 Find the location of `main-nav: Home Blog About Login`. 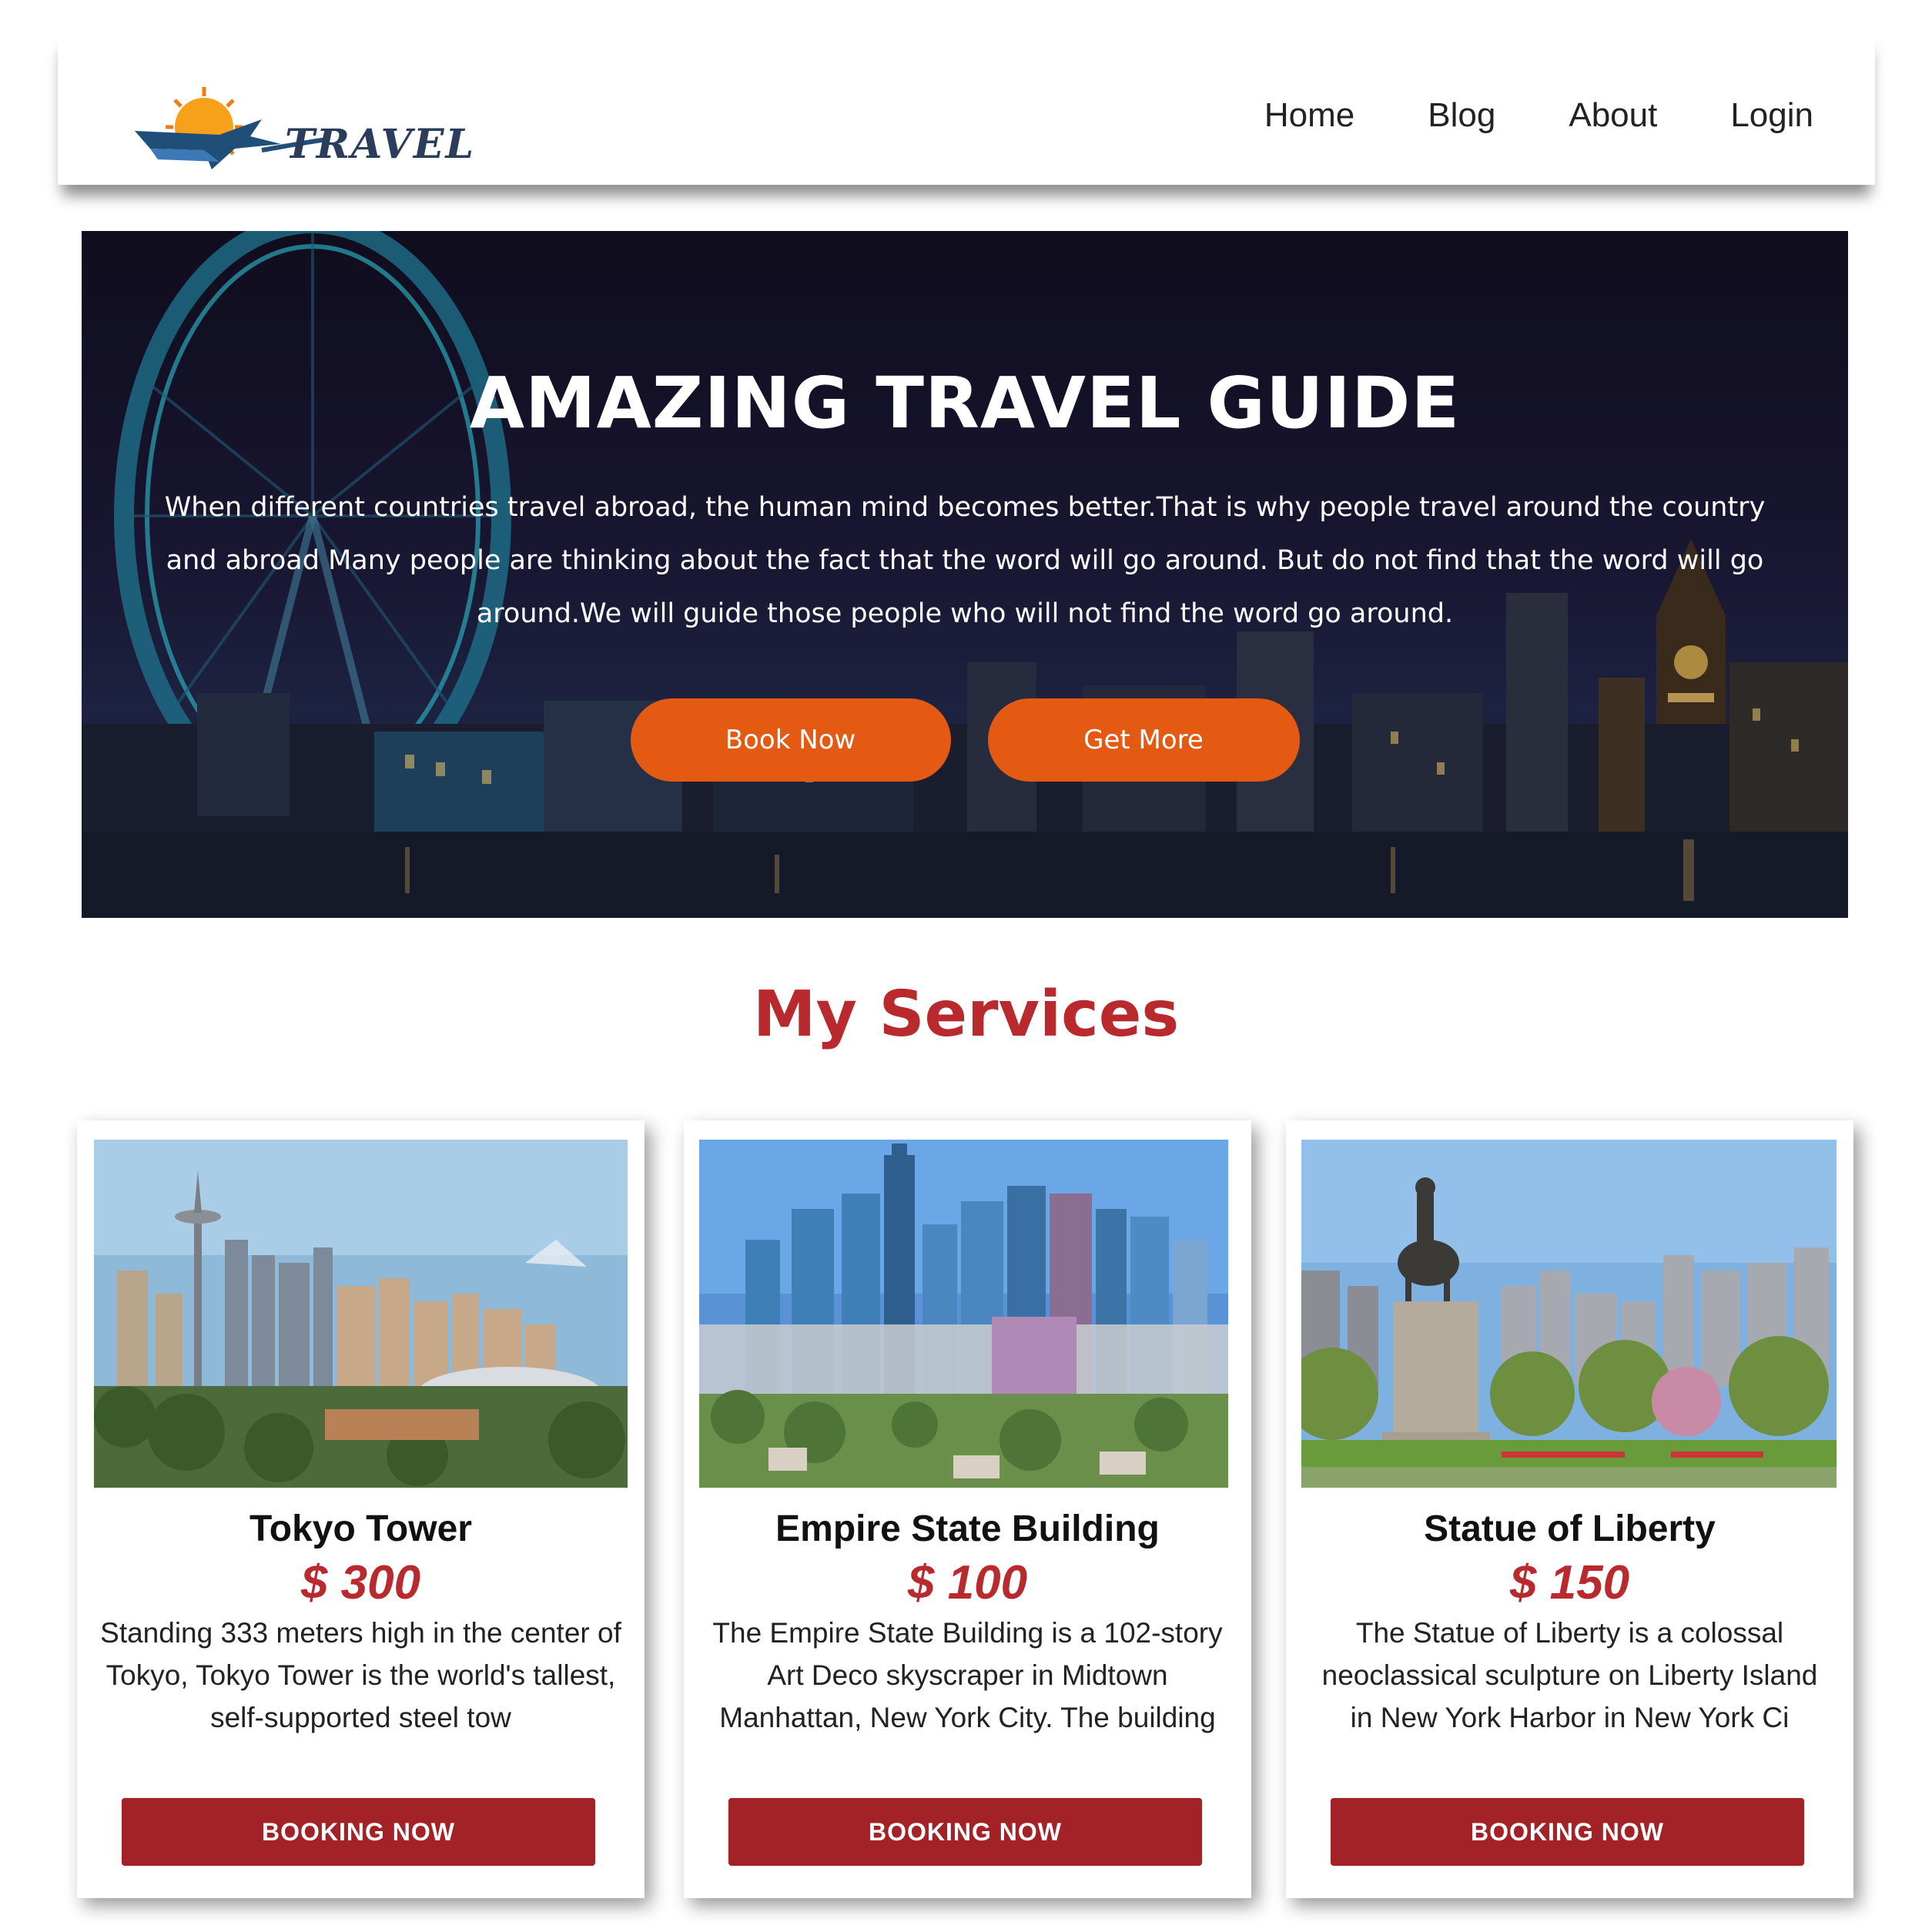

main-nav: Home Blog About Login is located at coordinates (1538, 116).